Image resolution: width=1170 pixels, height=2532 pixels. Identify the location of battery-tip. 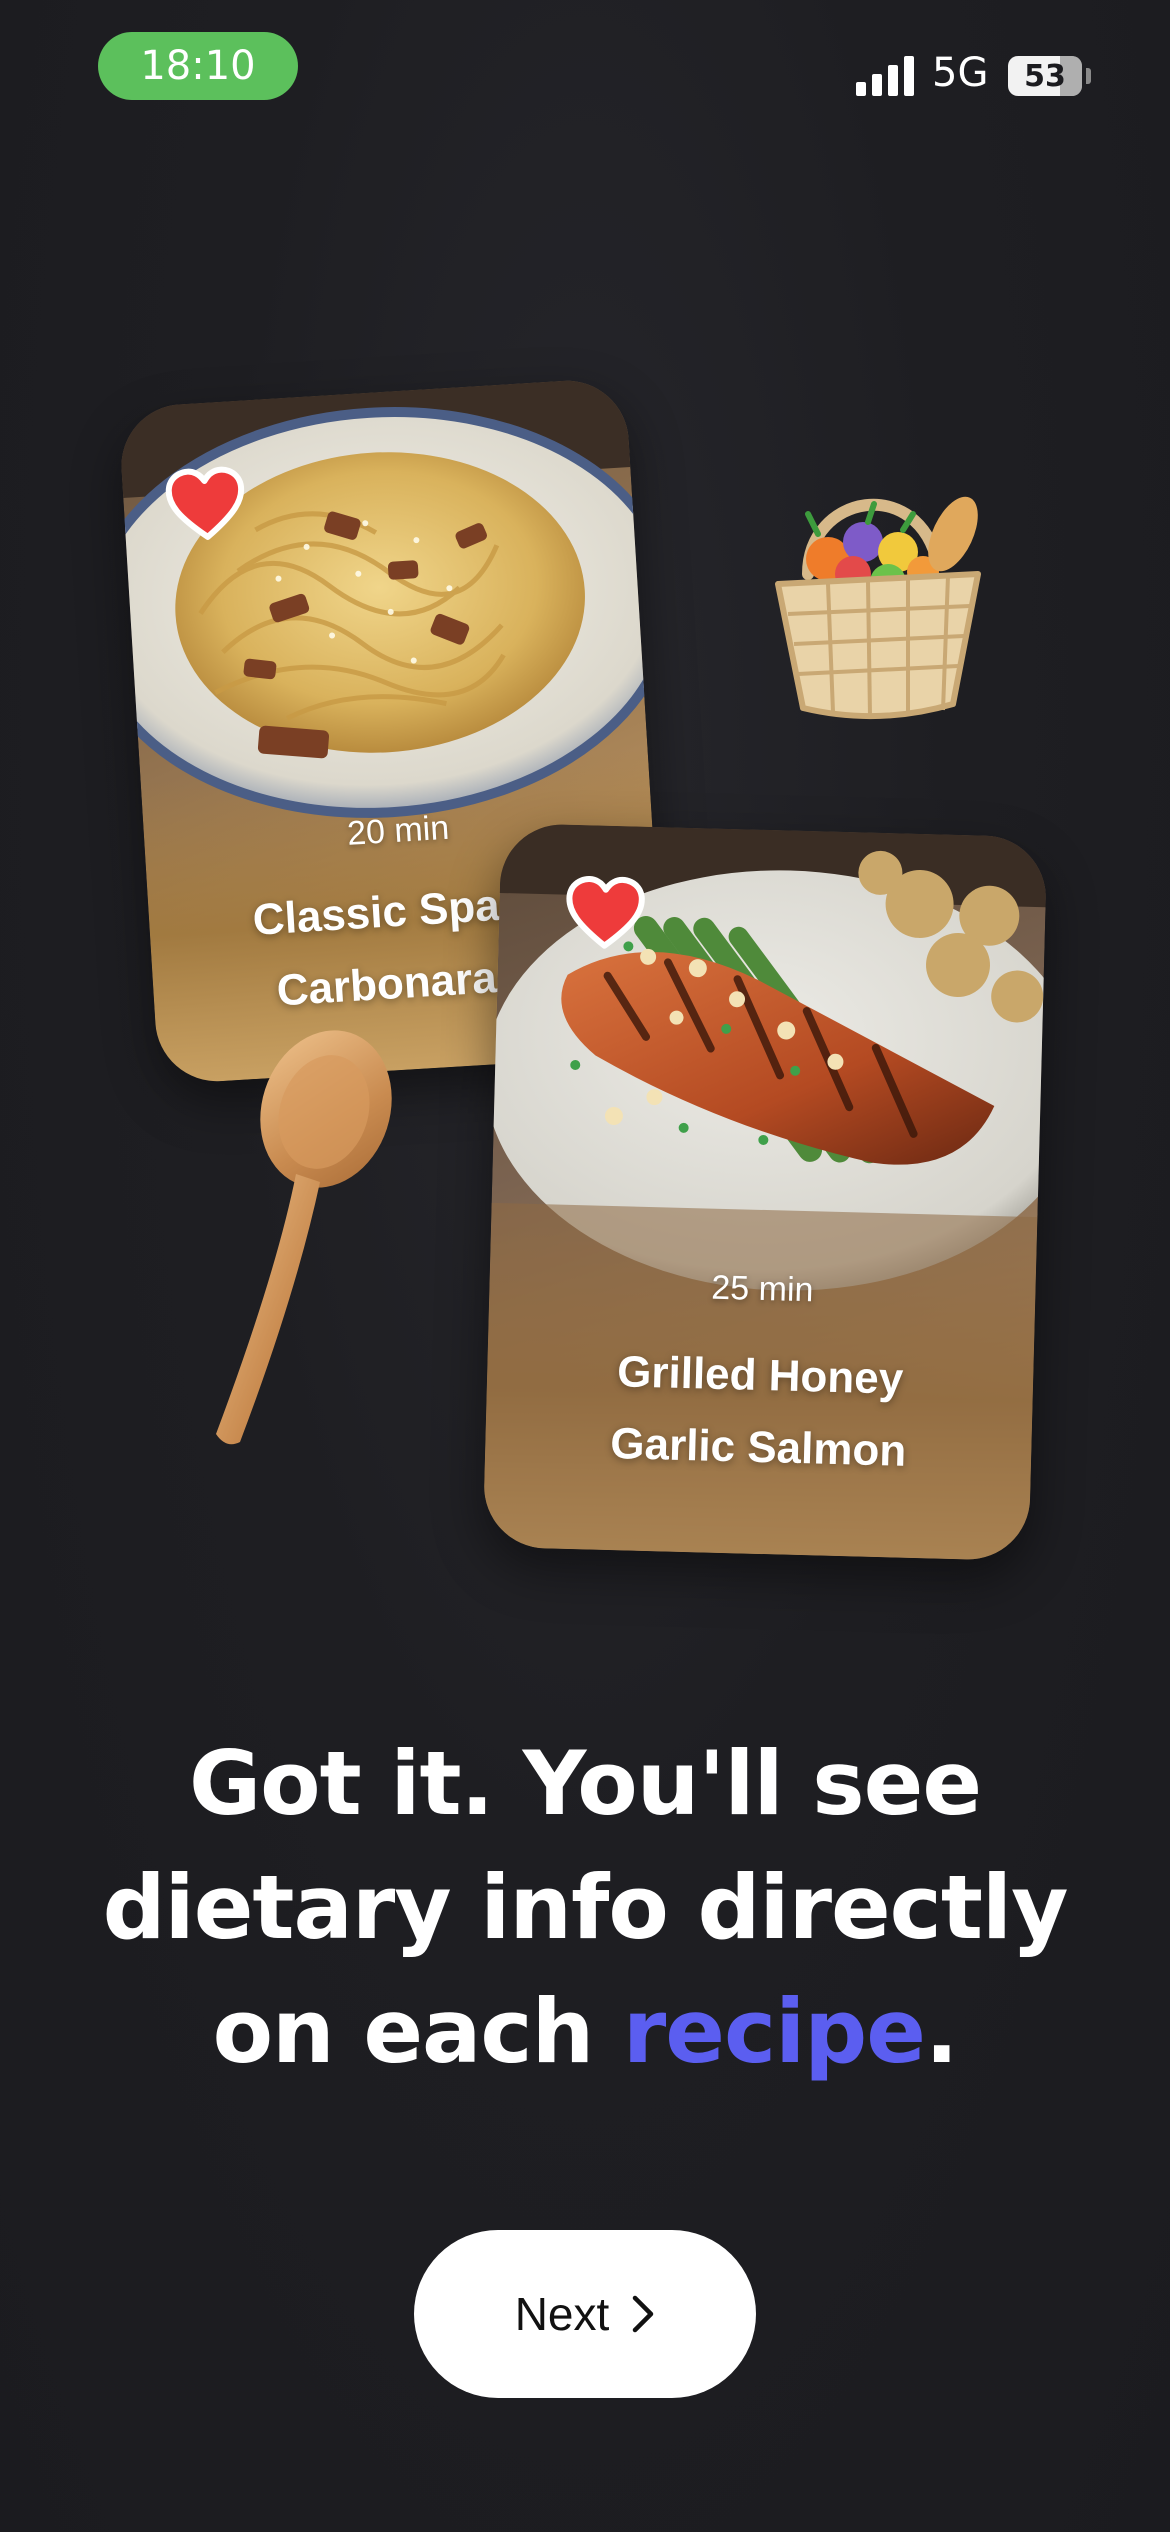
(1088, 76).